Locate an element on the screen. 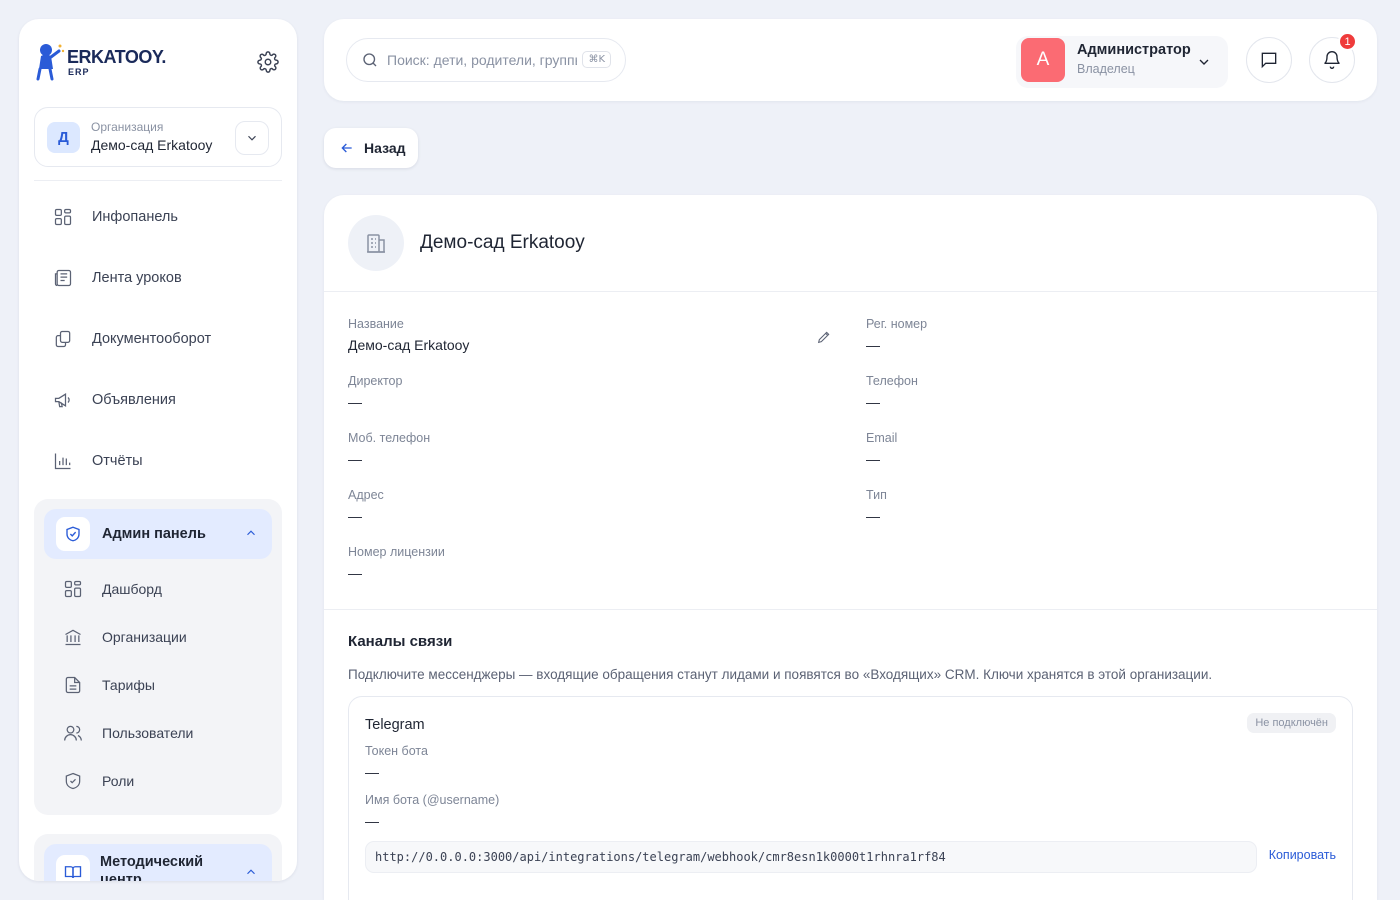 Image resolution: width=1400 pixels, height=900 pixels. sidebar-item-reports: Отчёты is located at coordinates (158, 461).